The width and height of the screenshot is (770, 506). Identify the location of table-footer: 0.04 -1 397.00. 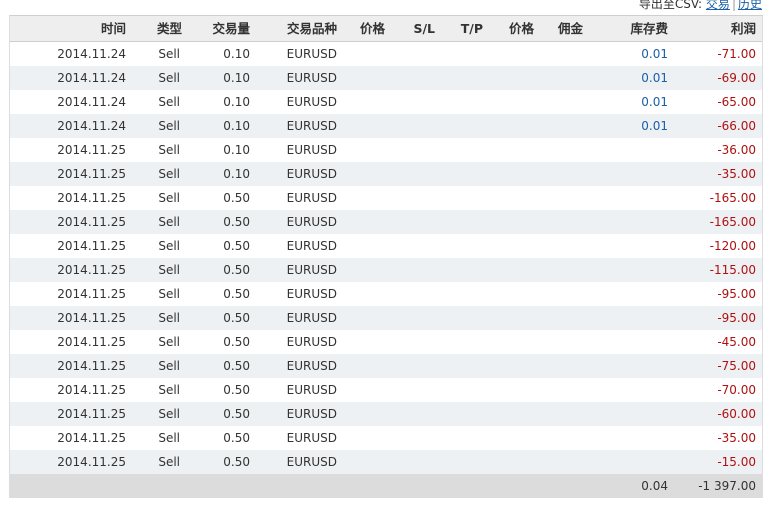
(386, 486).